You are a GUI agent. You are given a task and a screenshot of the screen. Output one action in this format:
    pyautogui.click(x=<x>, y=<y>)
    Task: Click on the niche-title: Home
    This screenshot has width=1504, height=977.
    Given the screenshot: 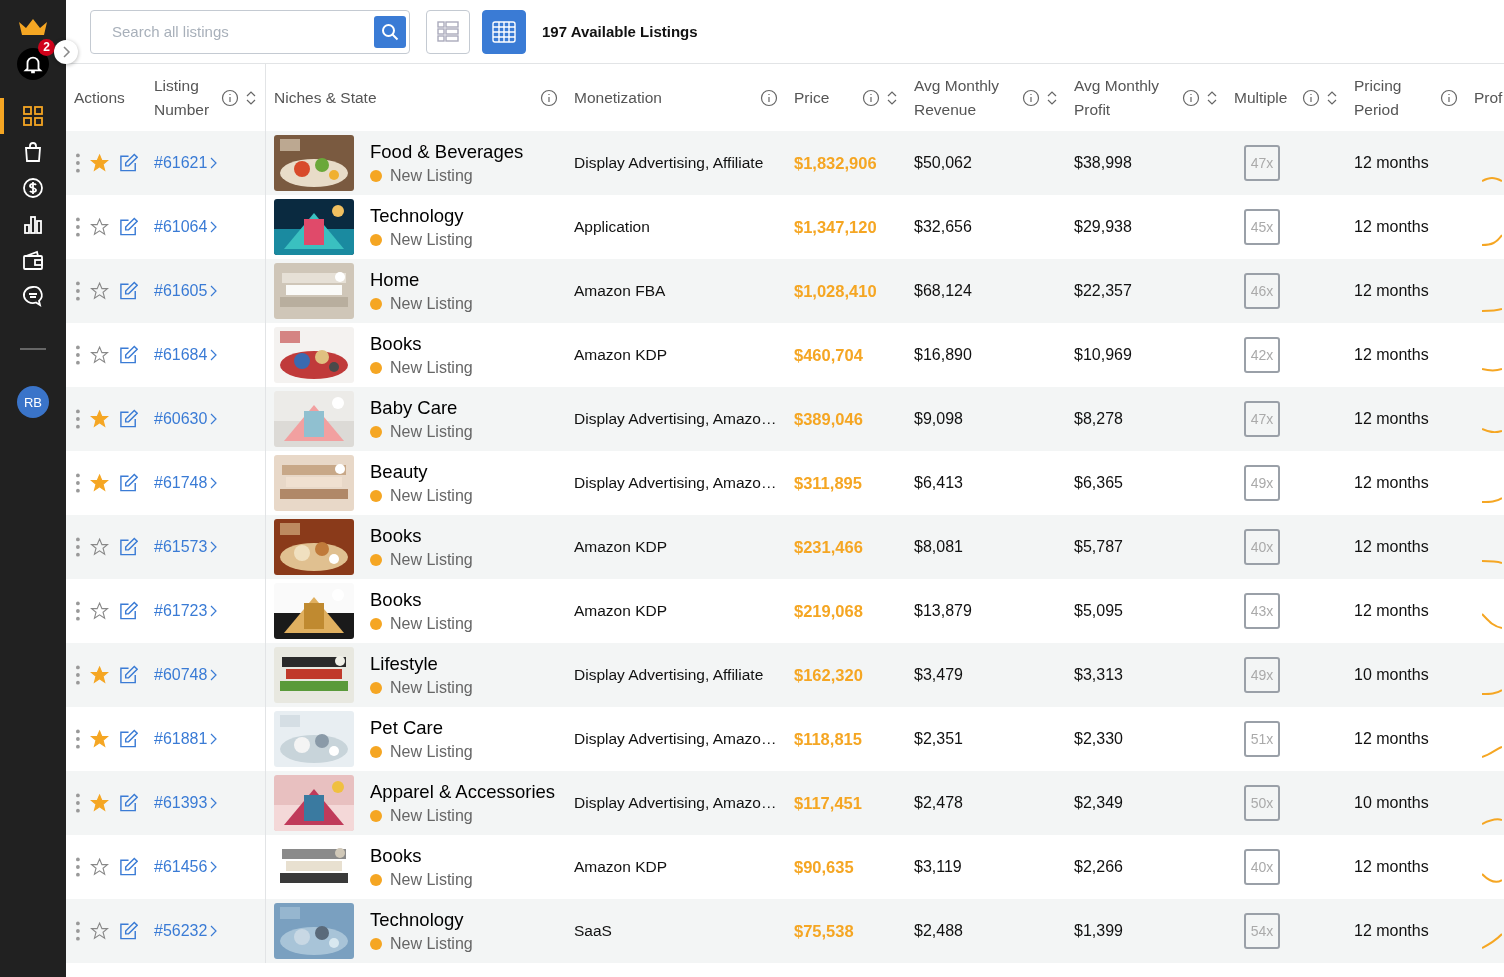 What is the action you would take?
    pyautogui.click(x=395, y=280)
    